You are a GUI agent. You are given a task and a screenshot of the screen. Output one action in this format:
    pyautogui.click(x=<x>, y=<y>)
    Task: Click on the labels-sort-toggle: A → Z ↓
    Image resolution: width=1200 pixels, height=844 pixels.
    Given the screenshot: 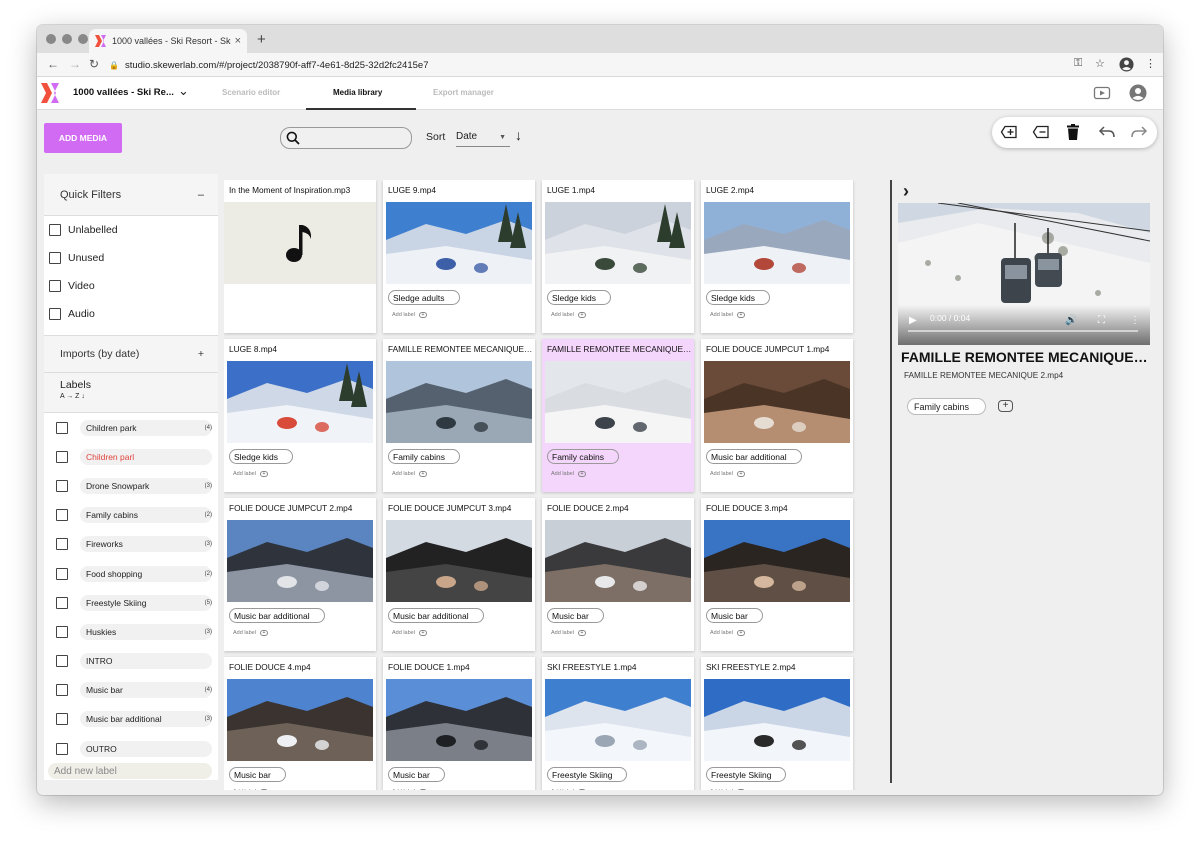 What is the action you would take?
    pyautogui.click(x=139, y=396)
    